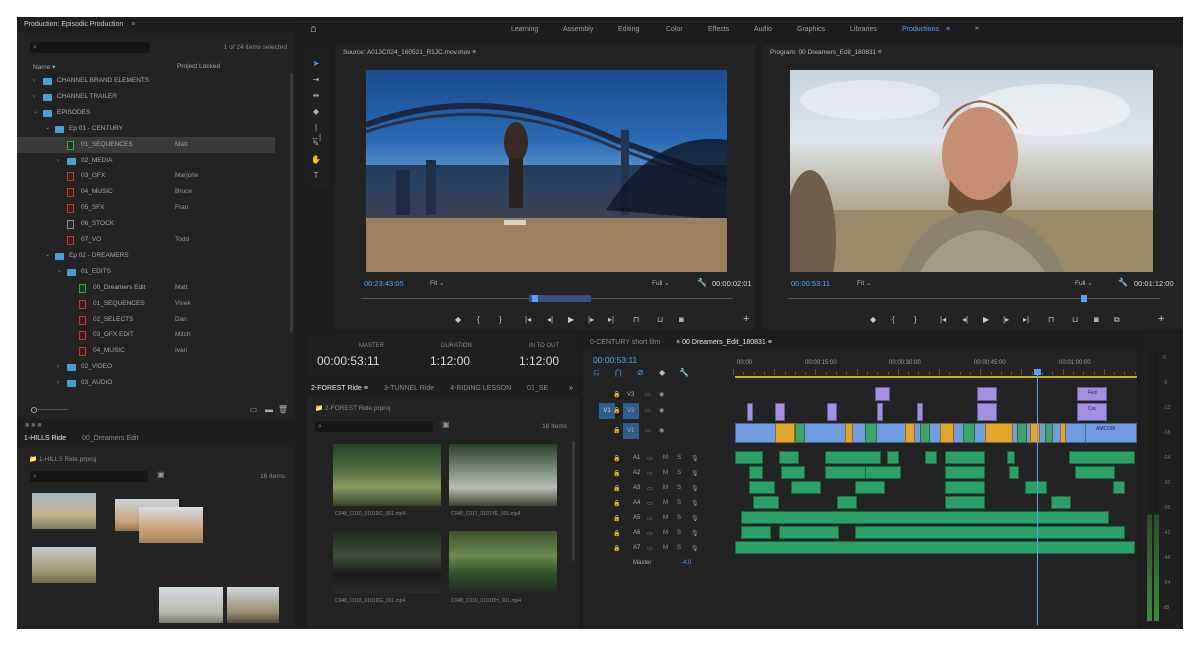 Image resolution: width=1200 pixels, height=646 pixels. What do you see at coordinates (478, 319) in the screenshot?
I see `mark-in-icon: {` at bounding box center [478, 319].